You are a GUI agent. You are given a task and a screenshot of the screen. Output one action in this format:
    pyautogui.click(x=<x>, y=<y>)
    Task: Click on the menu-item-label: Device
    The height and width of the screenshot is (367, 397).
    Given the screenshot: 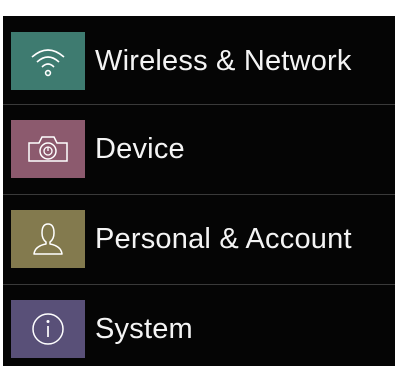 What is the action you would take?
    pyautogui.click(x=140, y=148)
    